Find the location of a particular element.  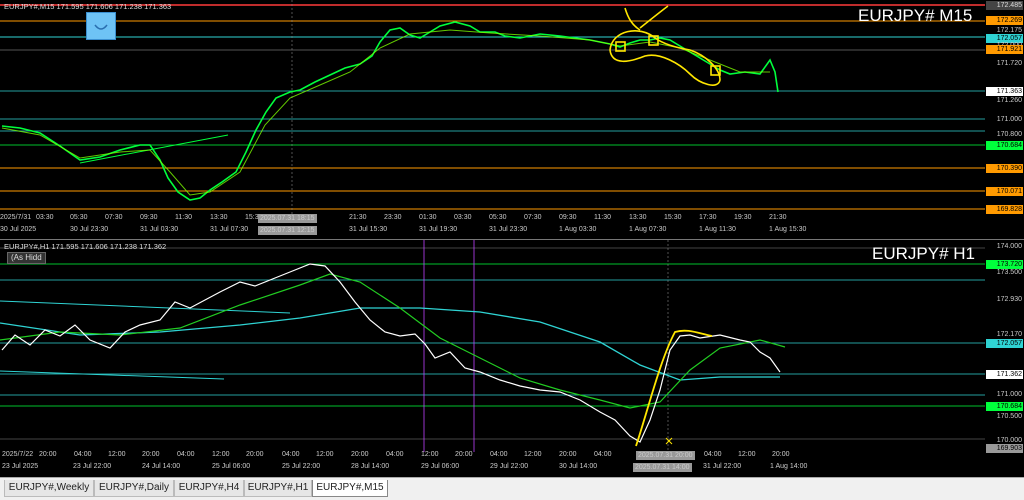

price-tag: 170.390 is located at coordinates (1004, 168).